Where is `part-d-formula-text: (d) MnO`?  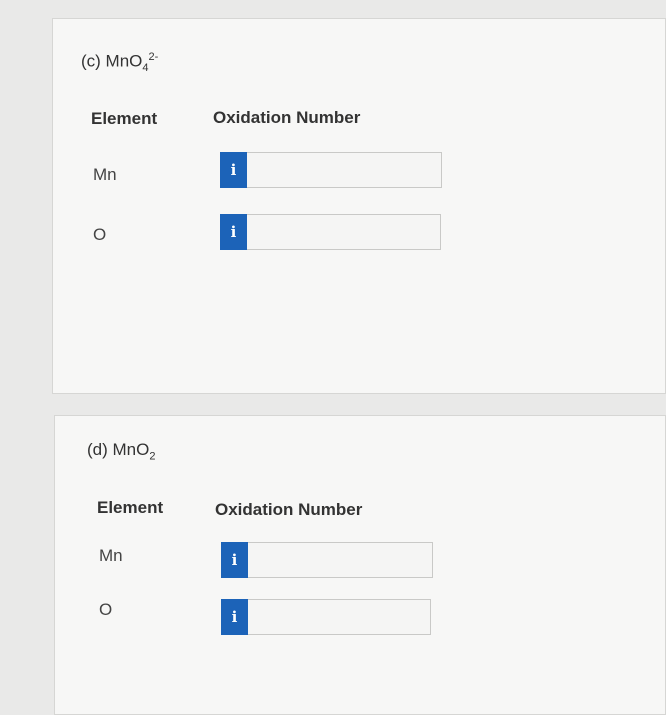
part-d-formula-text: (d) MnO is located at coordinates (118, 449).